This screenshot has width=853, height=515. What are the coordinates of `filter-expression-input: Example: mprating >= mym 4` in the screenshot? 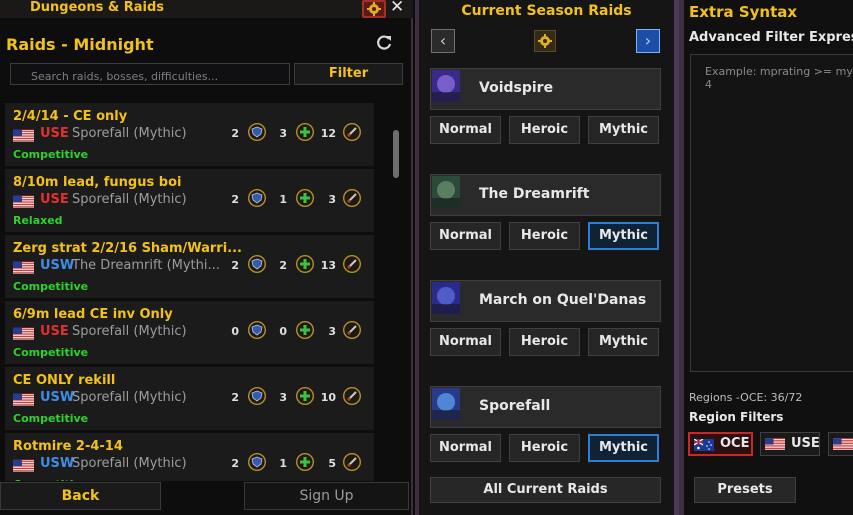 It's located at (771, 213).